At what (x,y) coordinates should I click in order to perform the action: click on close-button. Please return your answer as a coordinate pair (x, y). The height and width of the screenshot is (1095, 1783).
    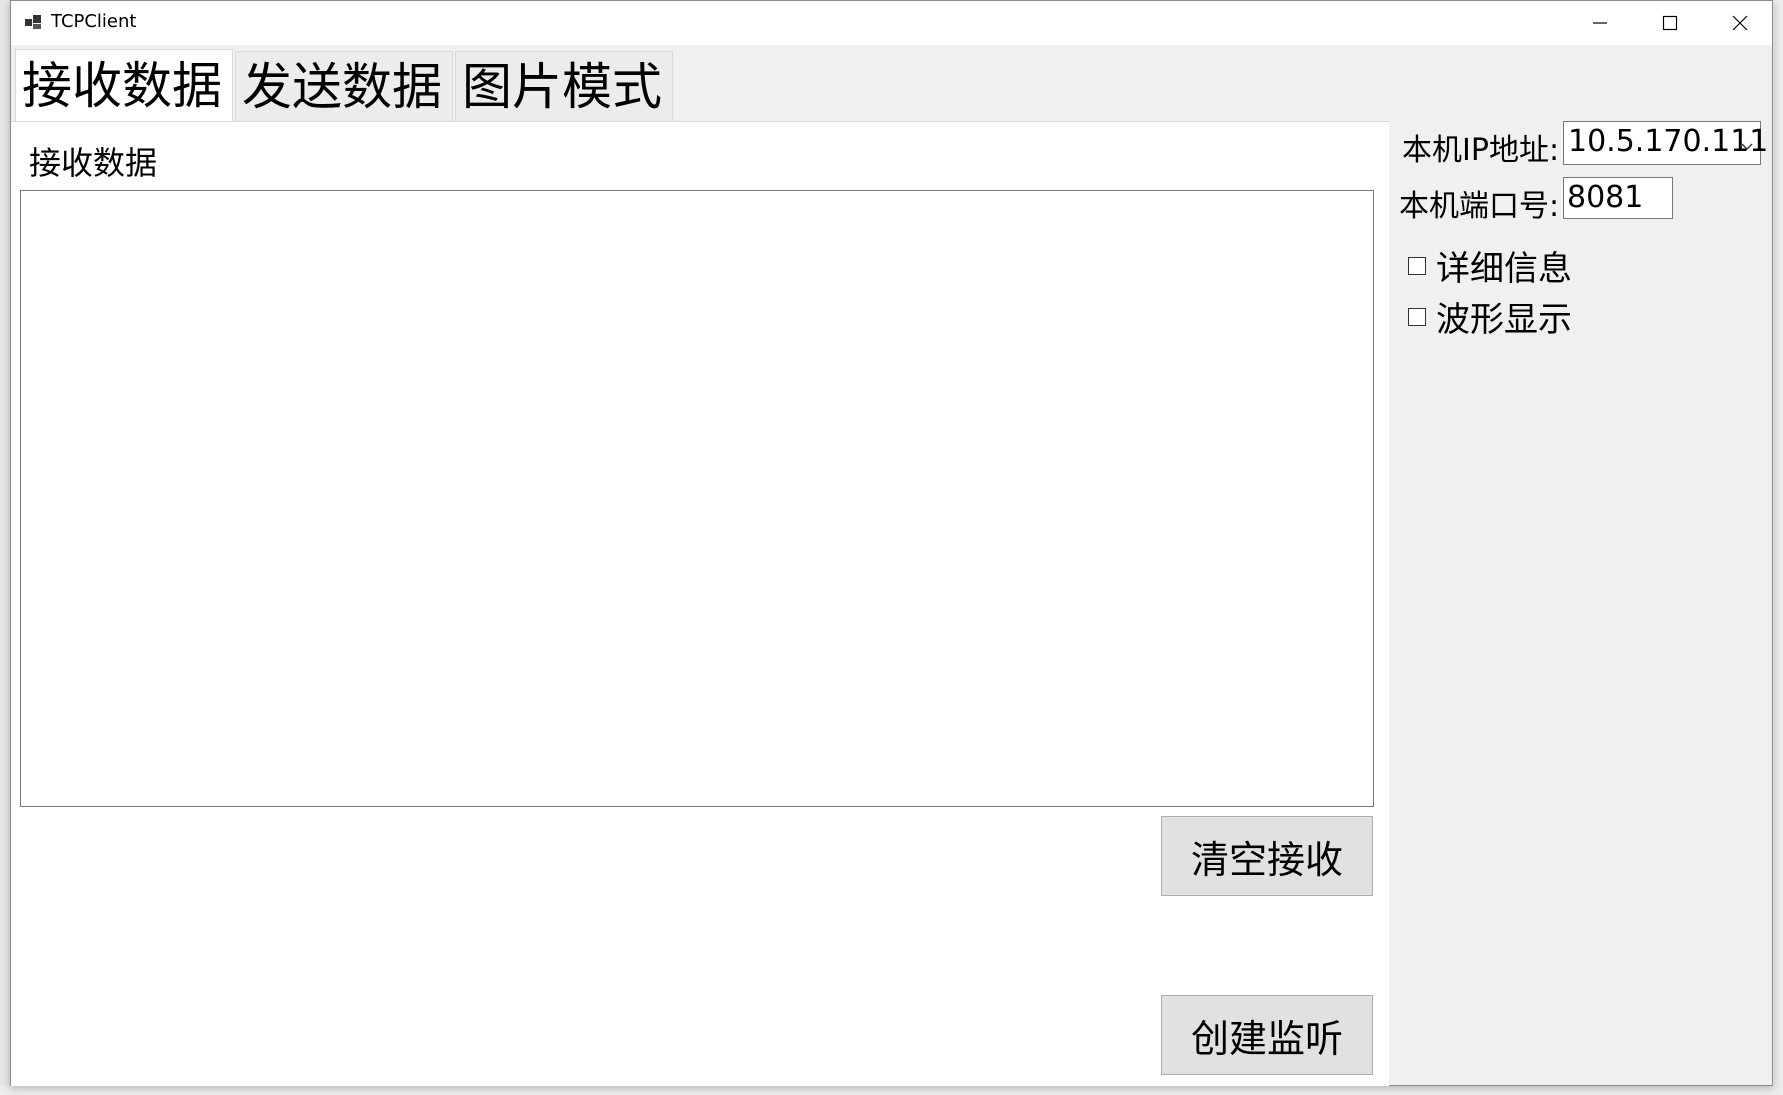
    Looking at the image, I should click on (1740, 23).